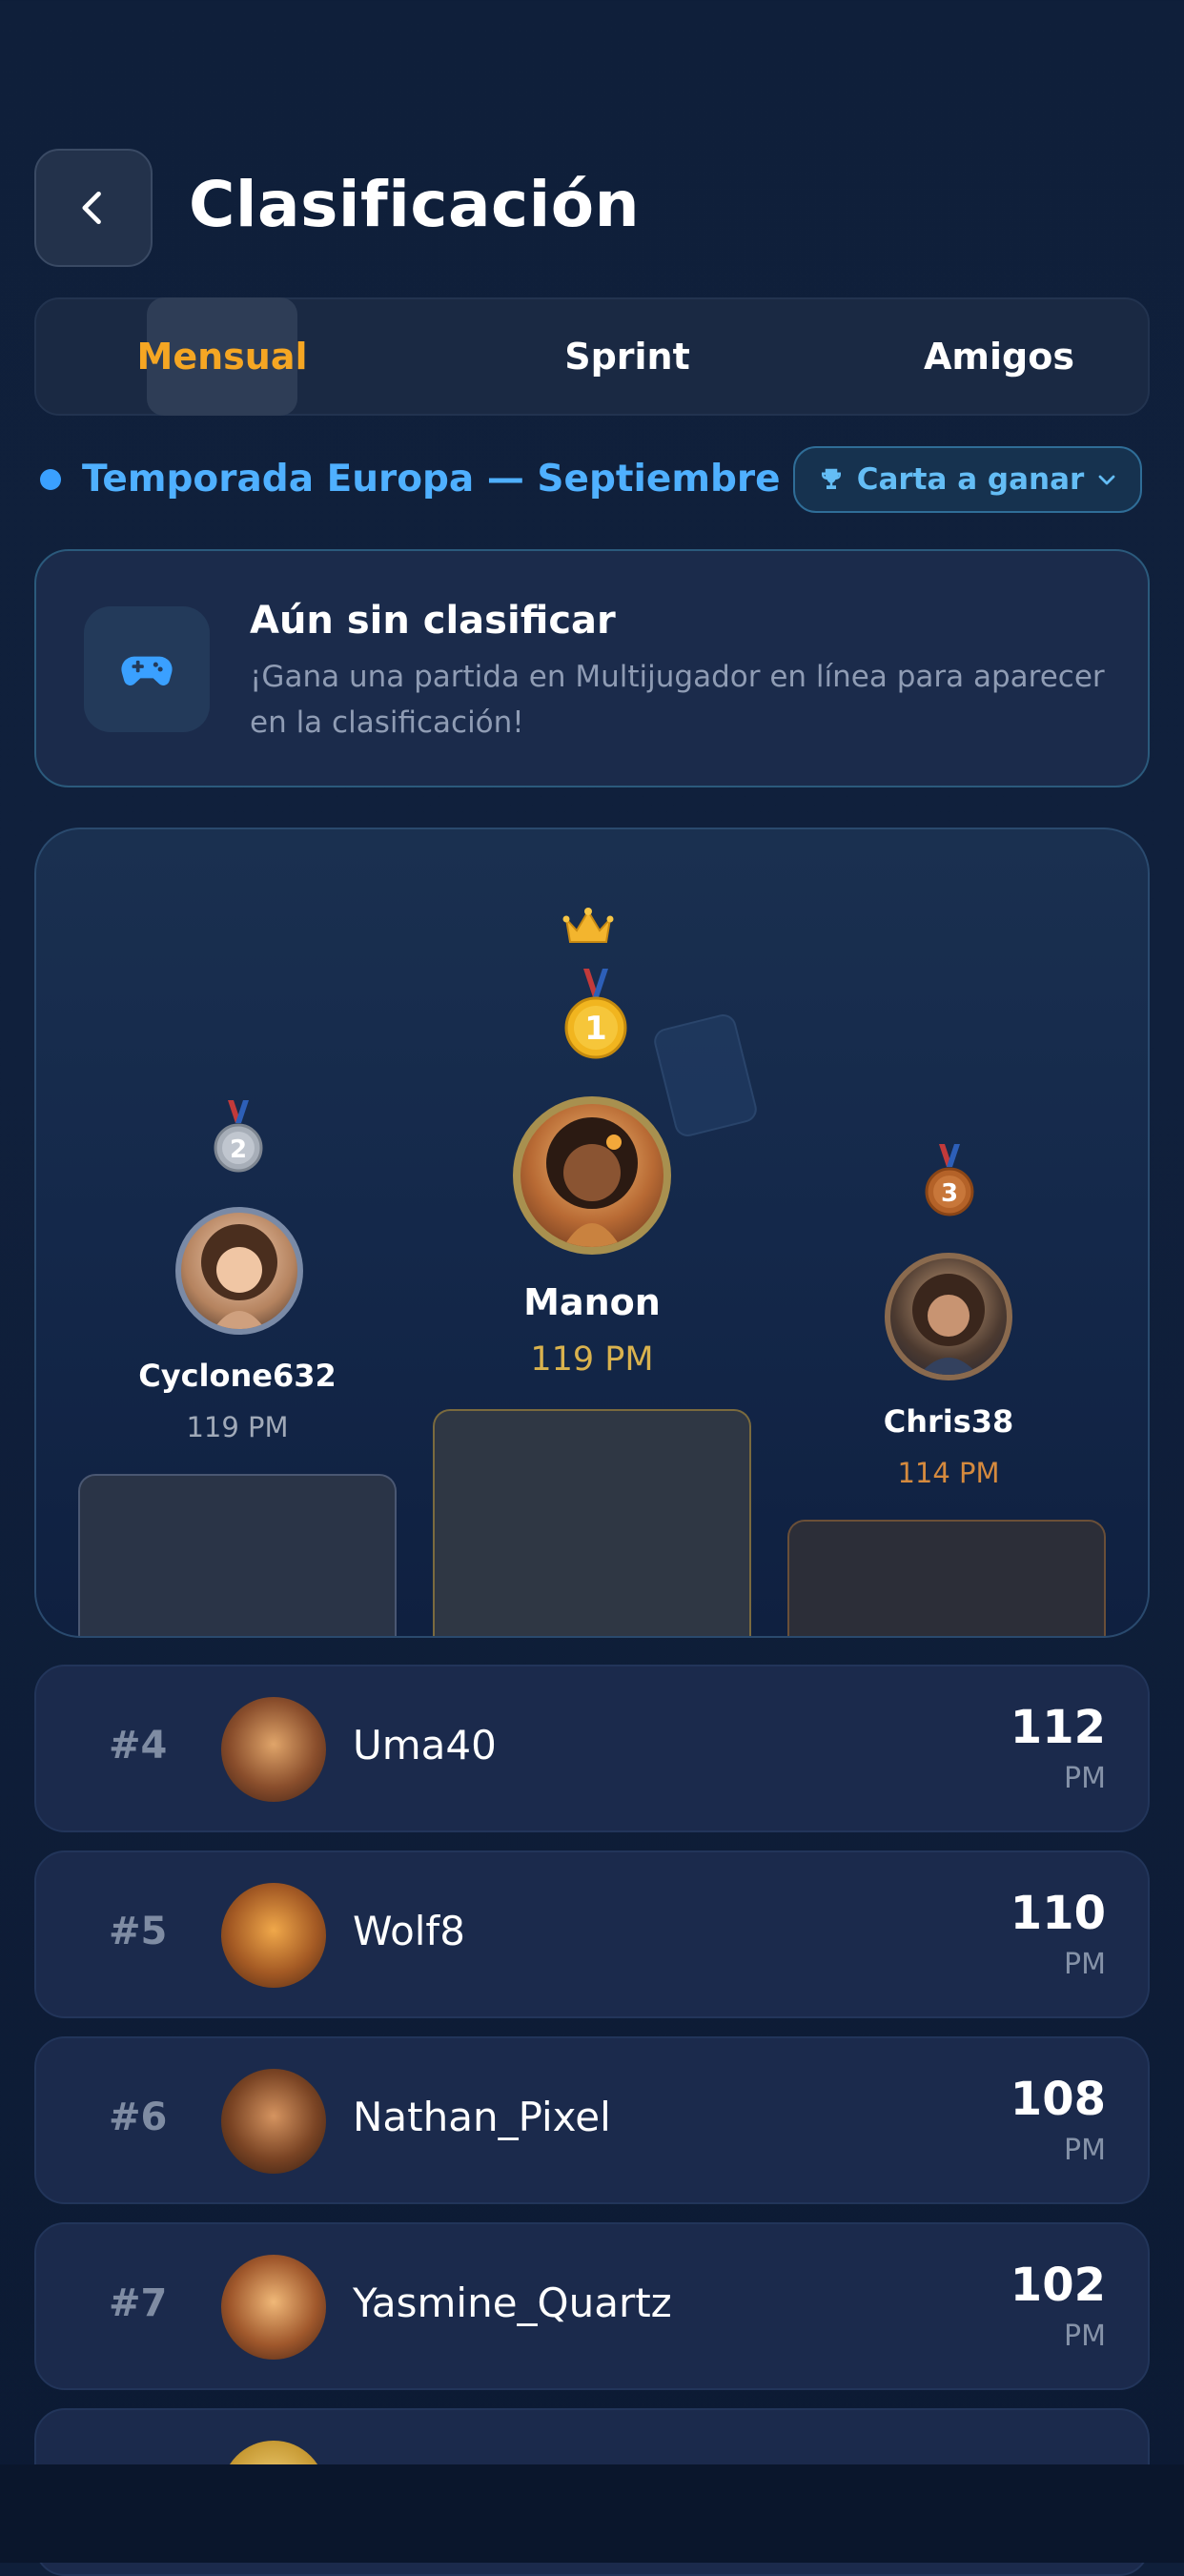  I want to click on leaderboard-row: #7 Yasmine_Quartz 102 PM, so click(592, 2306).